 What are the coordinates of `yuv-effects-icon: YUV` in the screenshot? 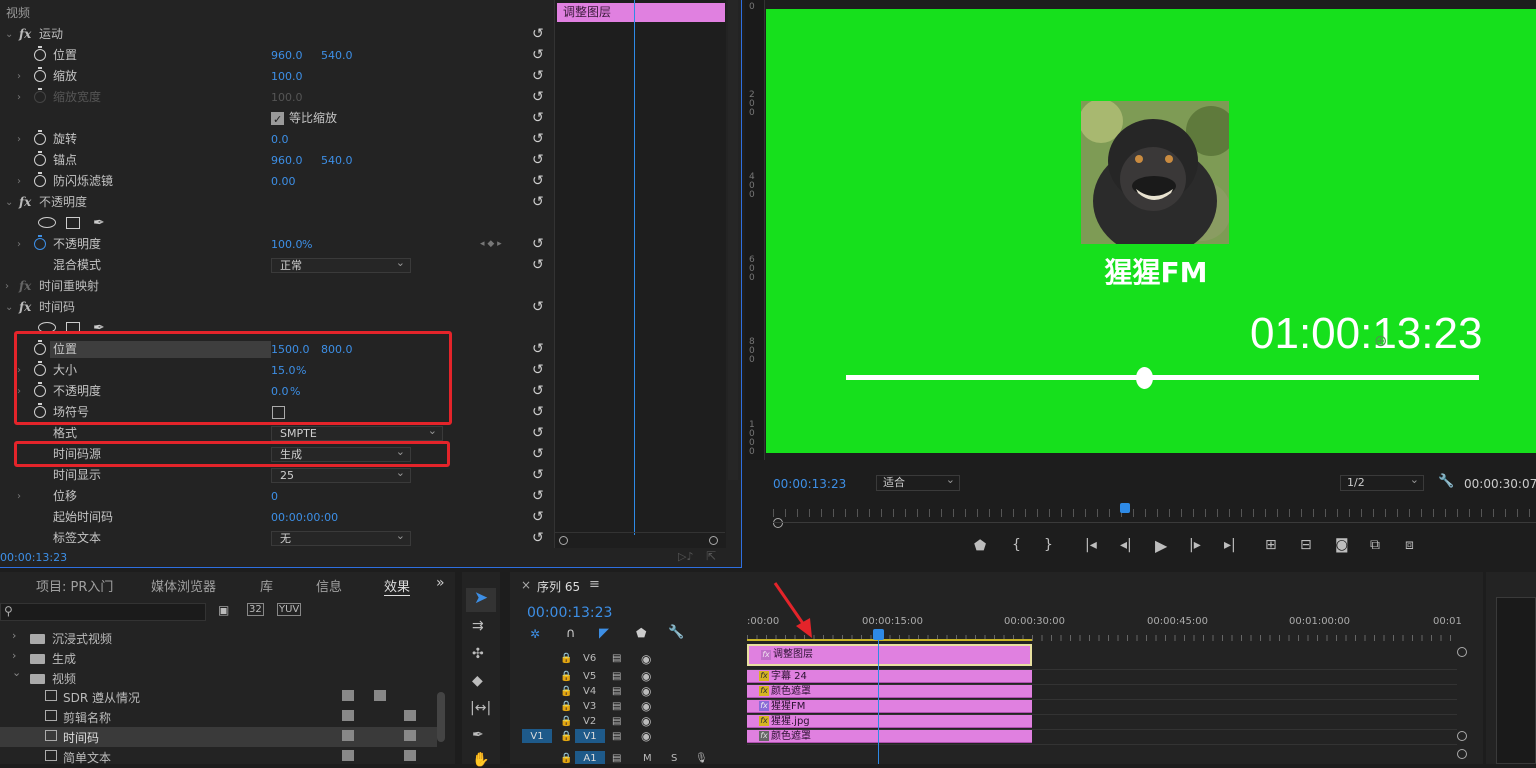 It's located at (289, 609).